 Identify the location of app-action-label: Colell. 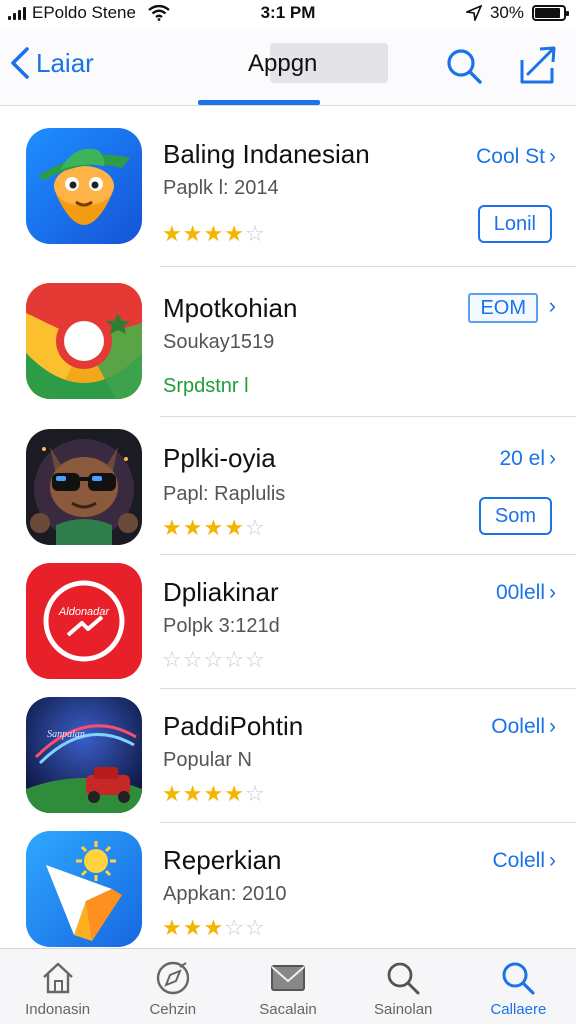
(518, 860).